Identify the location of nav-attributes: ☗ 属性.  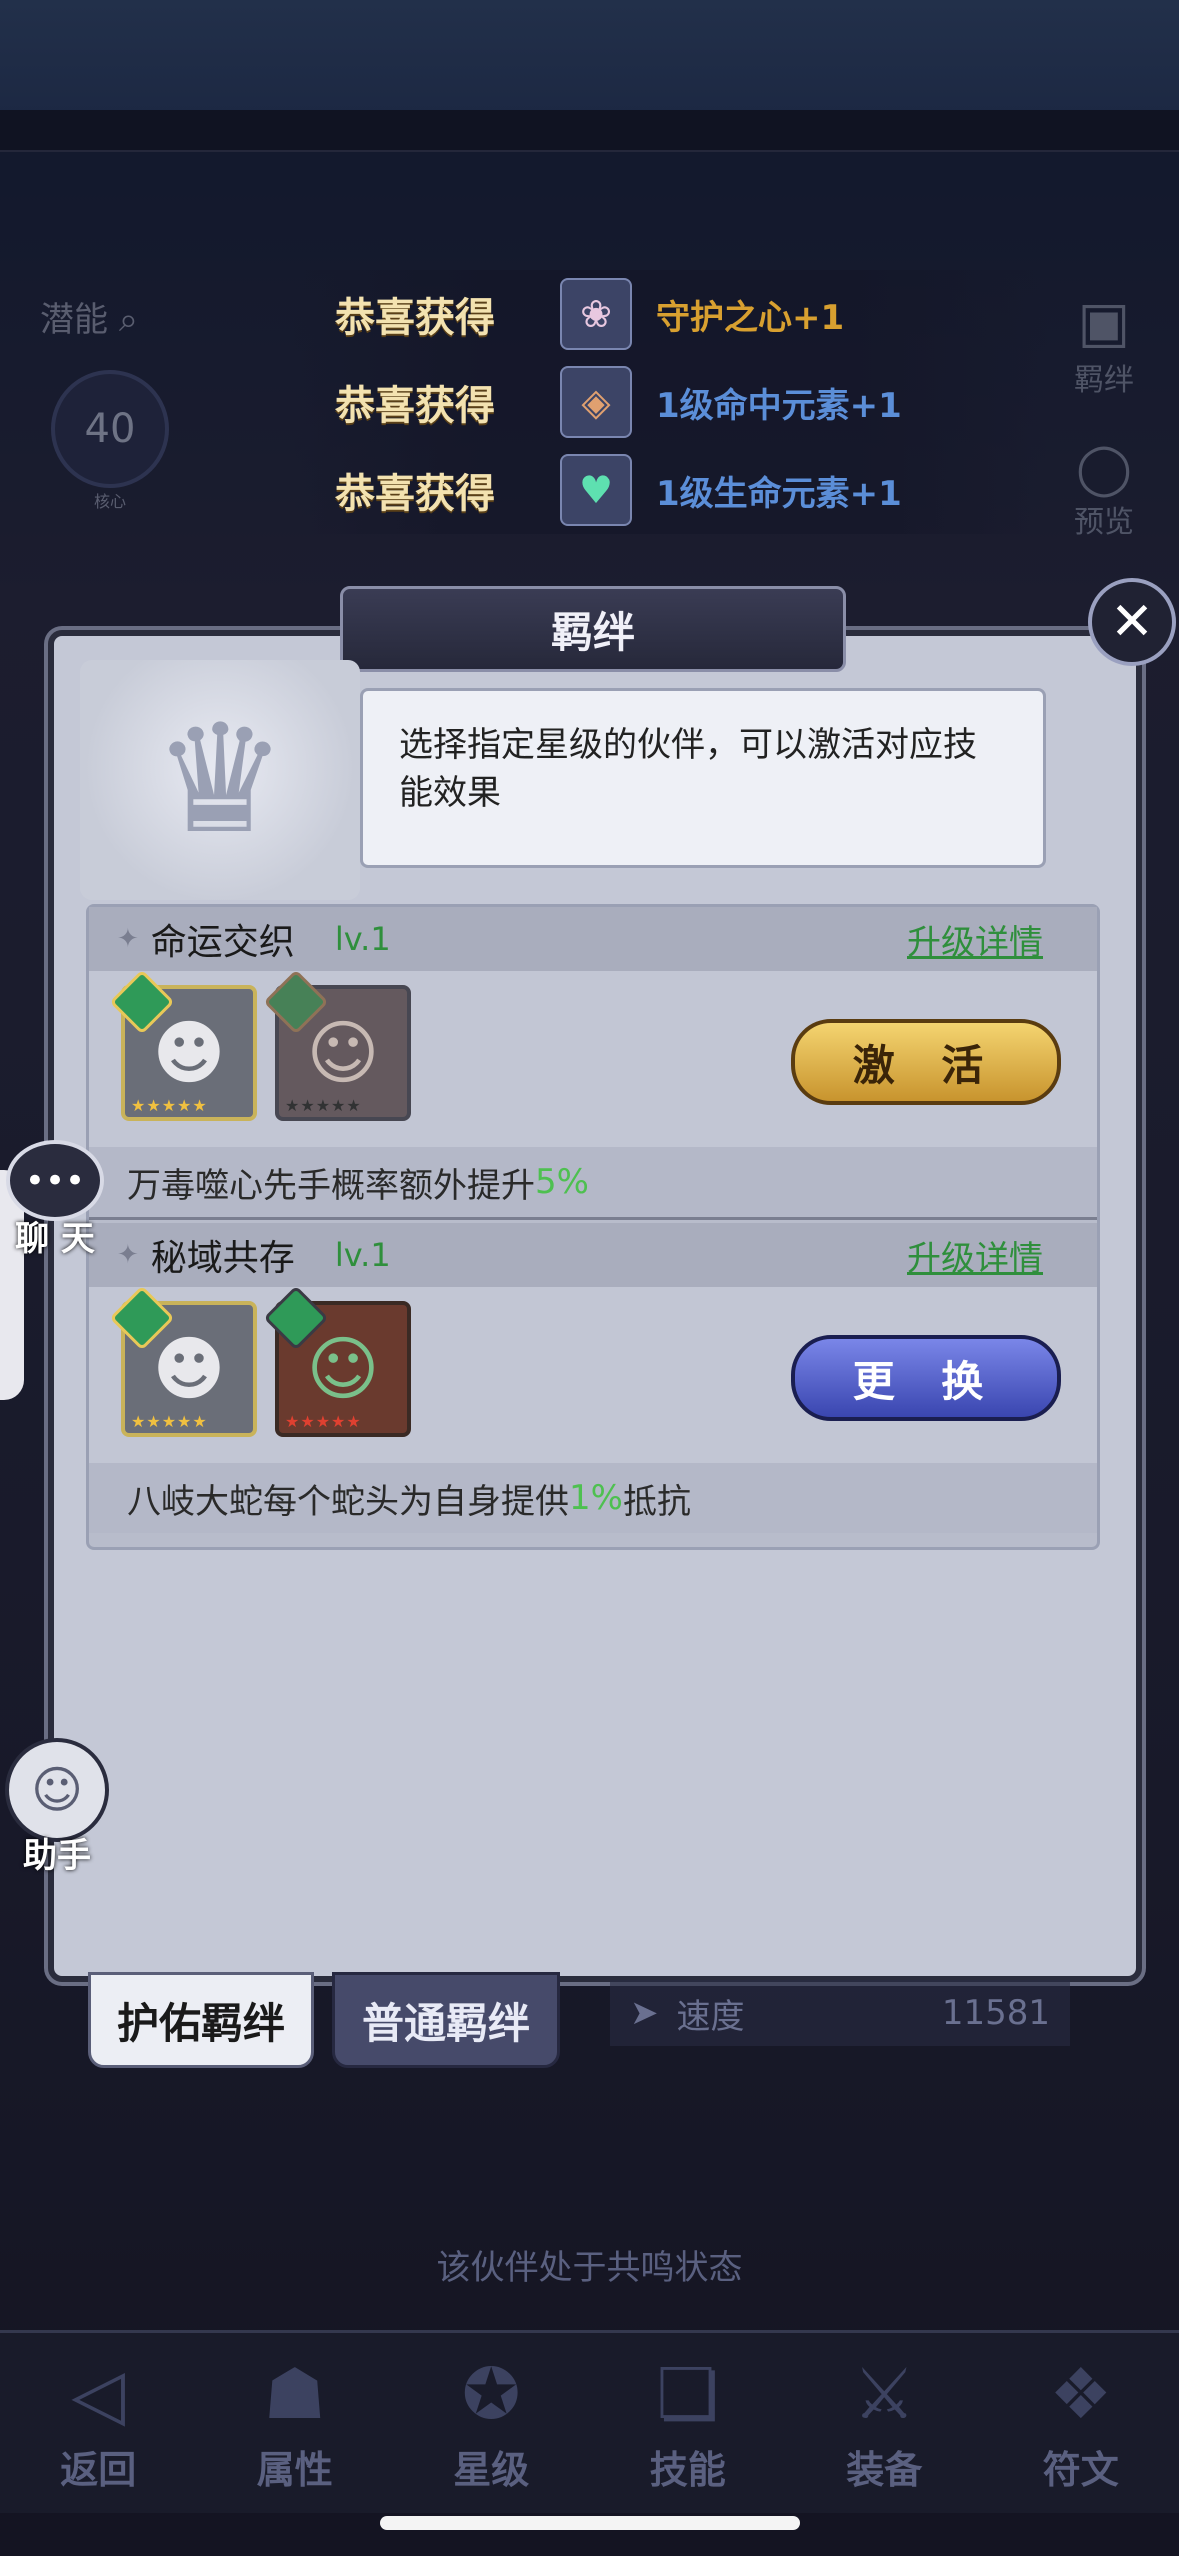
(295, 2423).